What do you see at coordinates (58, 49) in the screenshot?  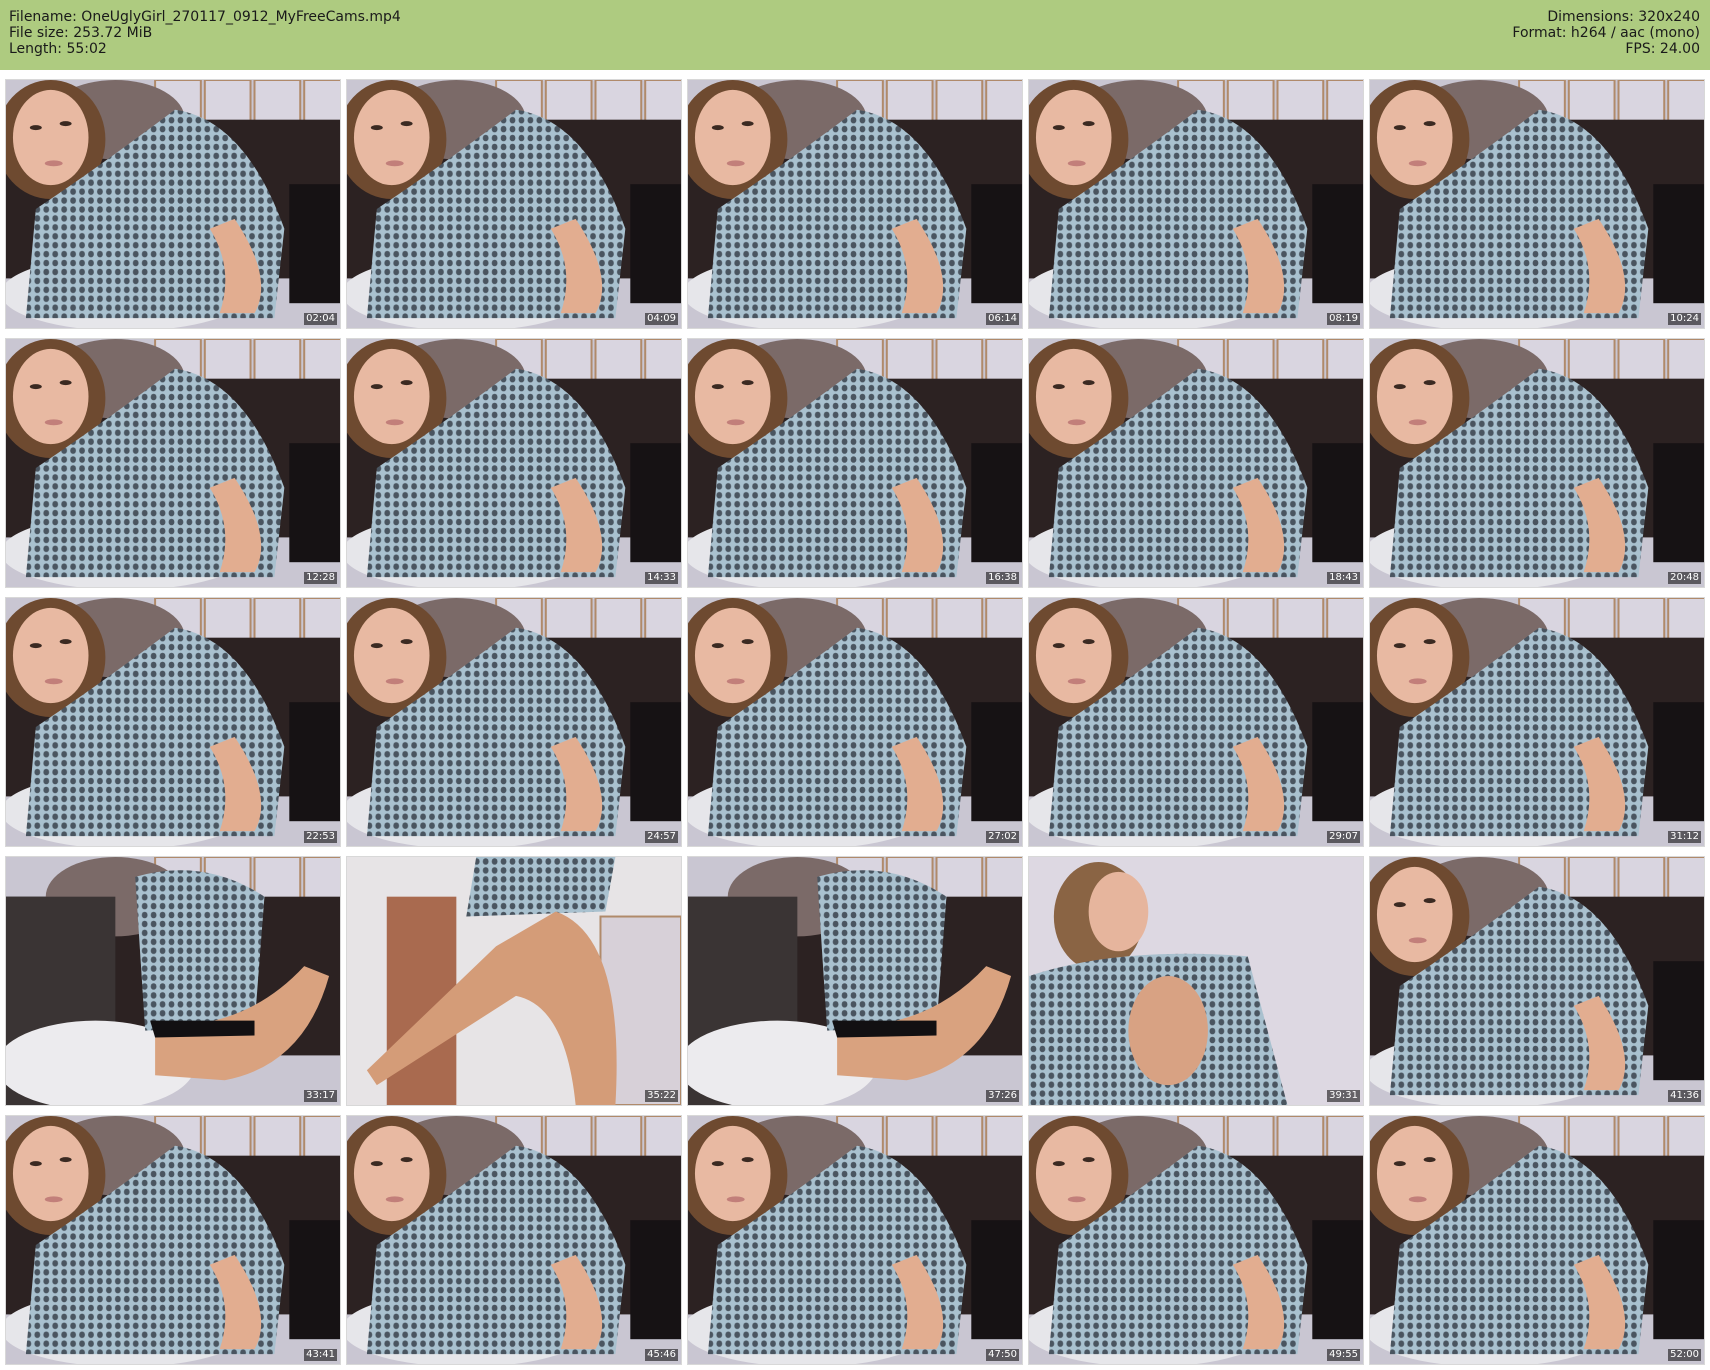 I see `length-text: Length: 55:02` at bounding box center [58, 49].